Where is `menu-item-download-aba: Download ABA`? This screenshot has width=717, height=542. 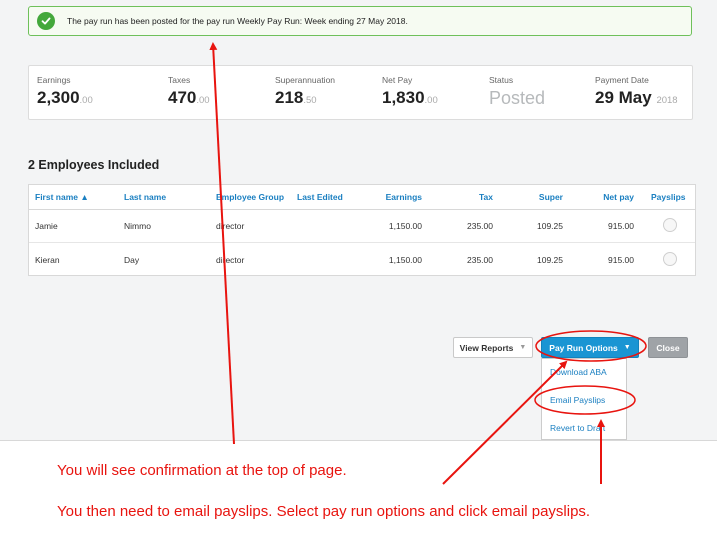 menu-item-download-aba: Download ABA is located at coordinates (578, 372).